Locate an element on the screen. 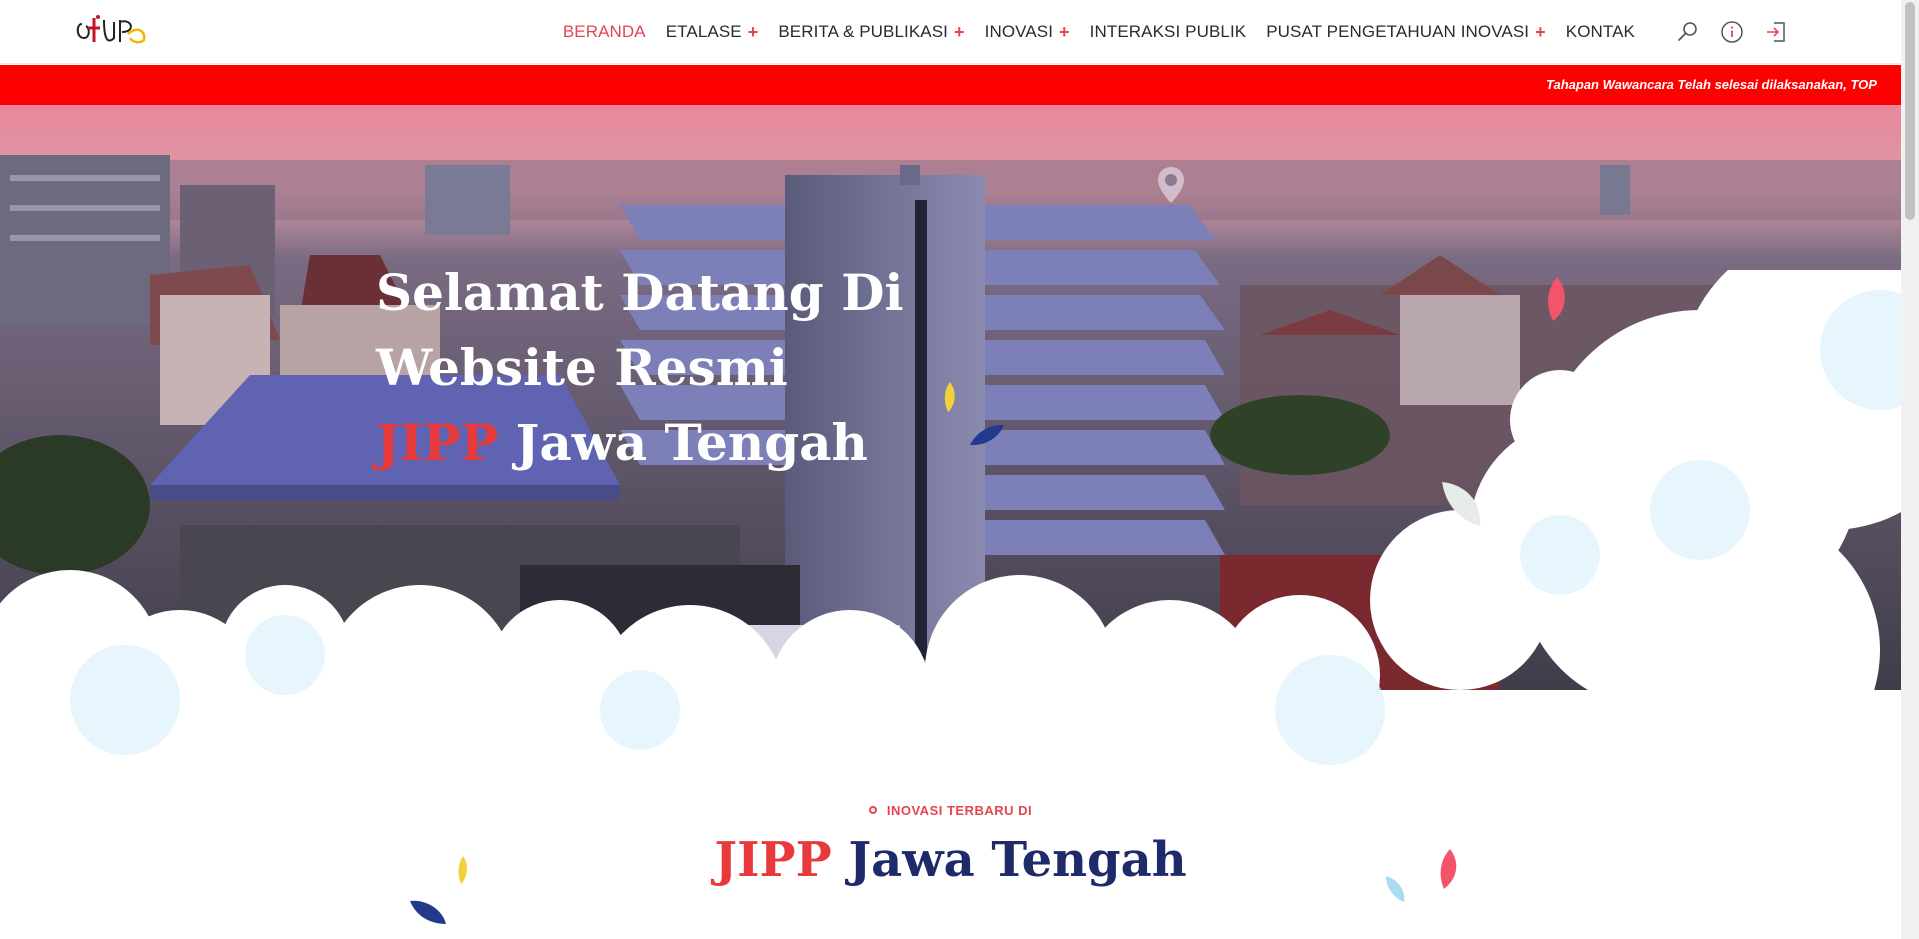 This screenshot has width=1919, height=939. nav-item-beranda: BERANDA is located at coordinates (604, 32).